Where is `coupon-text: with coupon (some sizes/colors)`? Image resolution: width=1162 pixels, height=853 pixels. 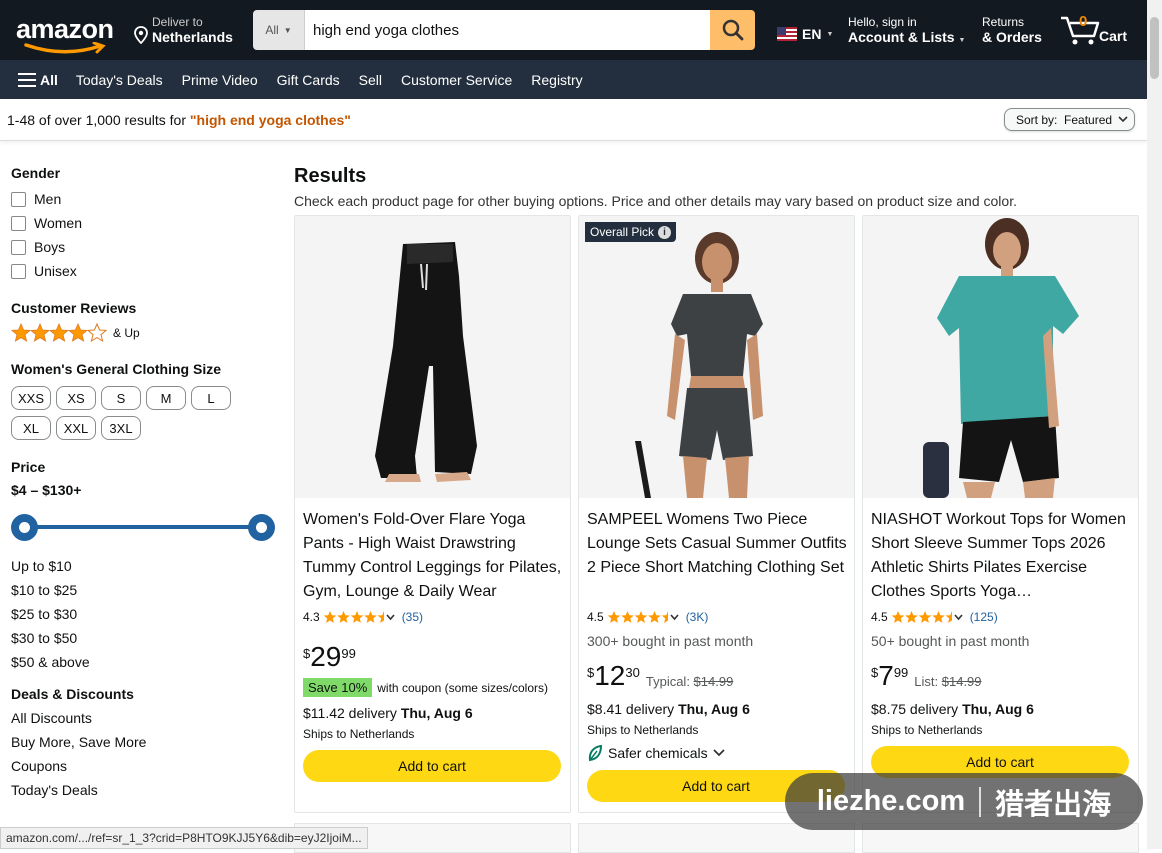
coupon-text: with coupon (some sizes/colors) is located at coordinates (462, 688).